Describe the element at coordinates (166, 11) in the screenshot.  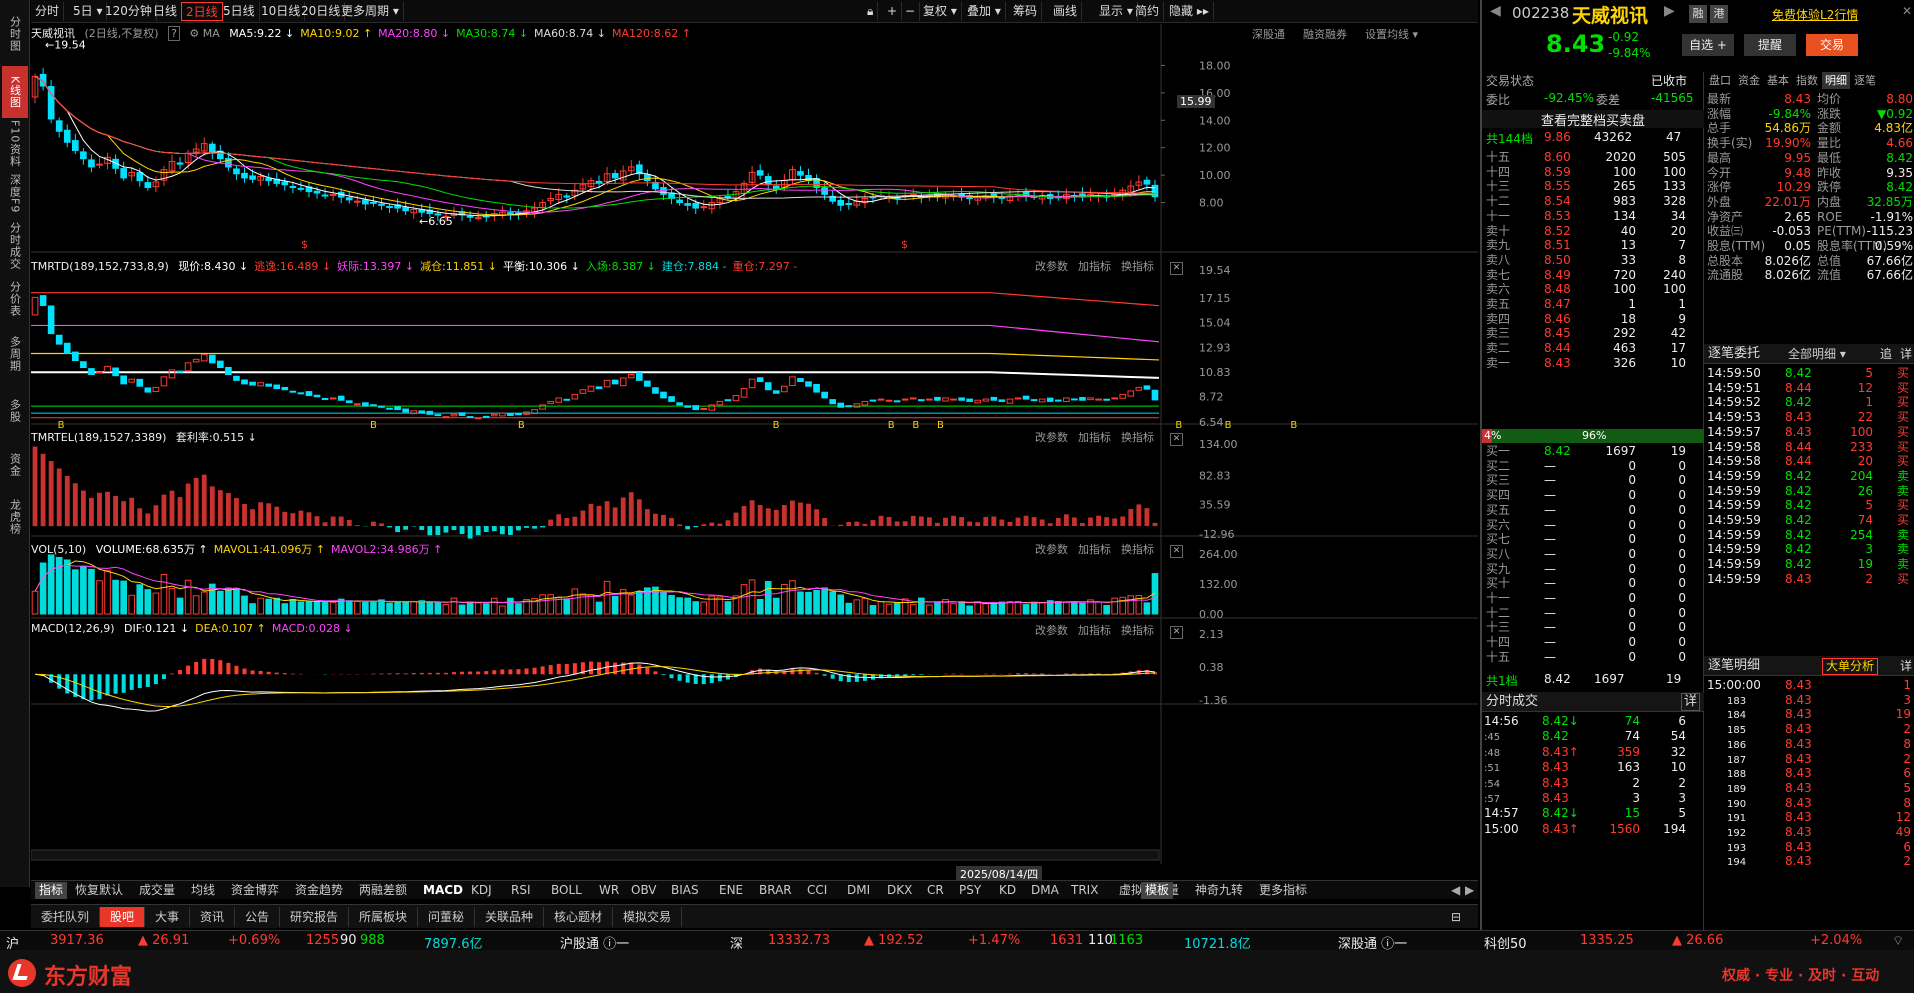
I see `period-tab-3: 日线` at that location.